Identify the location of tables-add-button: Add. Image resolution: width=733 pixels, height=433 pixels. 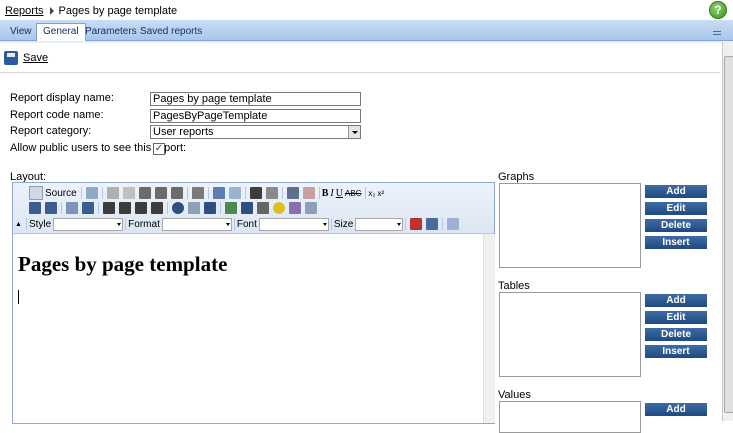
(676, 300).